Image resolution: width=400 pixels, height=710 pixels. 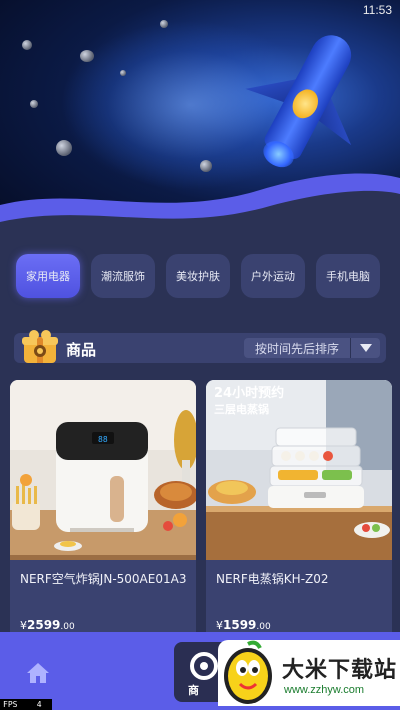 I want to click on air-fryer-image: 88, so click(x=103, y=470).